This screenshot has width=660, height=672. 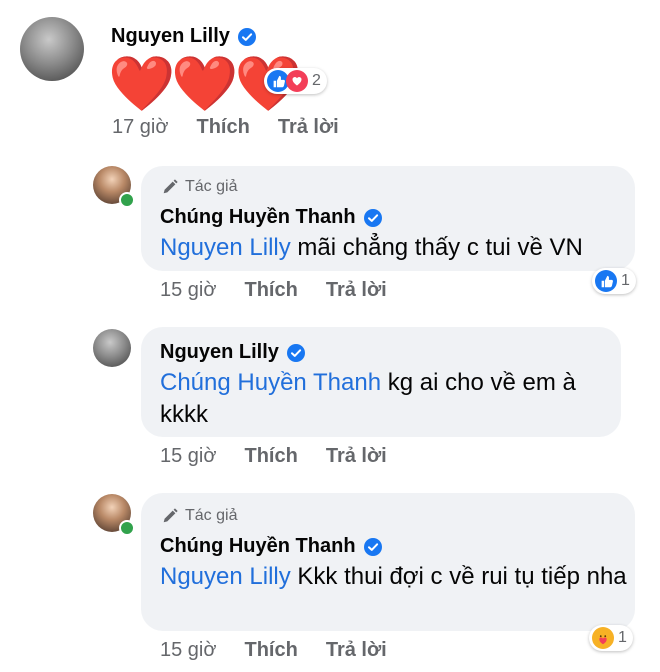 I want to click on care-icon, so click(x=603, y=638).